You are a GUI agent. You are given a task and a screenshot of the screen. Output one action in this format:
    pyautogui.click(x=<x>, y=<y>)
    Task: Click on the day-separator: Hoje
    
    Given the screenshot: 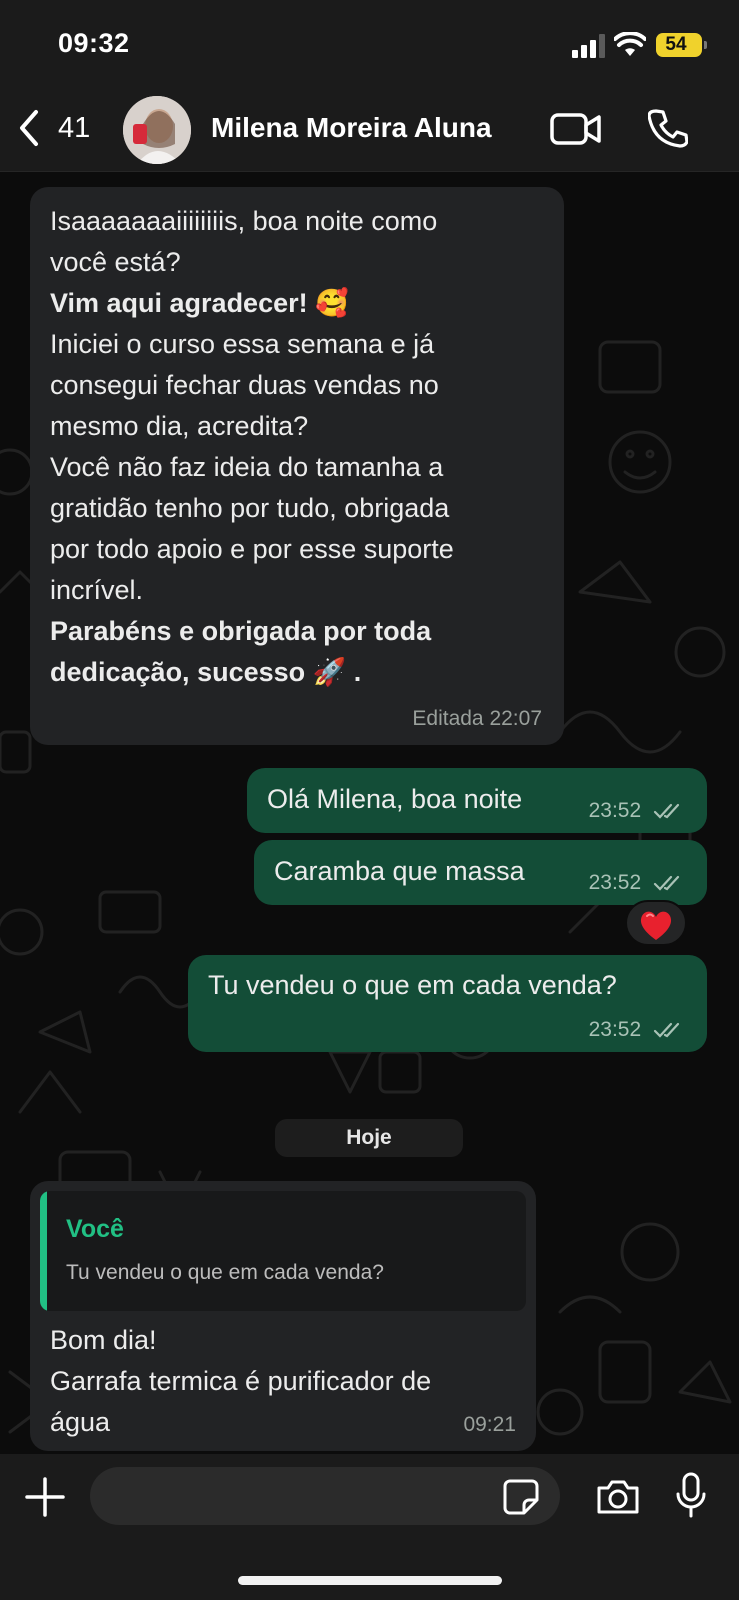 What is the action you would take?
    pyautogui.click(x=369, y=1138)
    